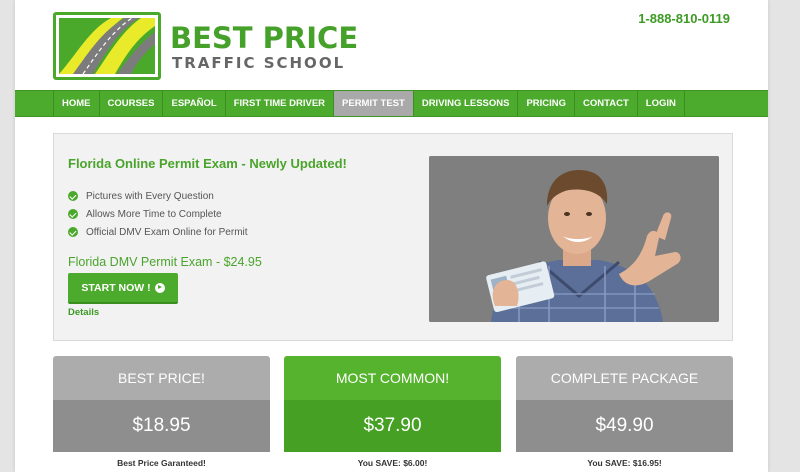  Describe the element at coordinates (132, 103) in the screenshot. I see `nav-item-courses: COURSES` at that location.